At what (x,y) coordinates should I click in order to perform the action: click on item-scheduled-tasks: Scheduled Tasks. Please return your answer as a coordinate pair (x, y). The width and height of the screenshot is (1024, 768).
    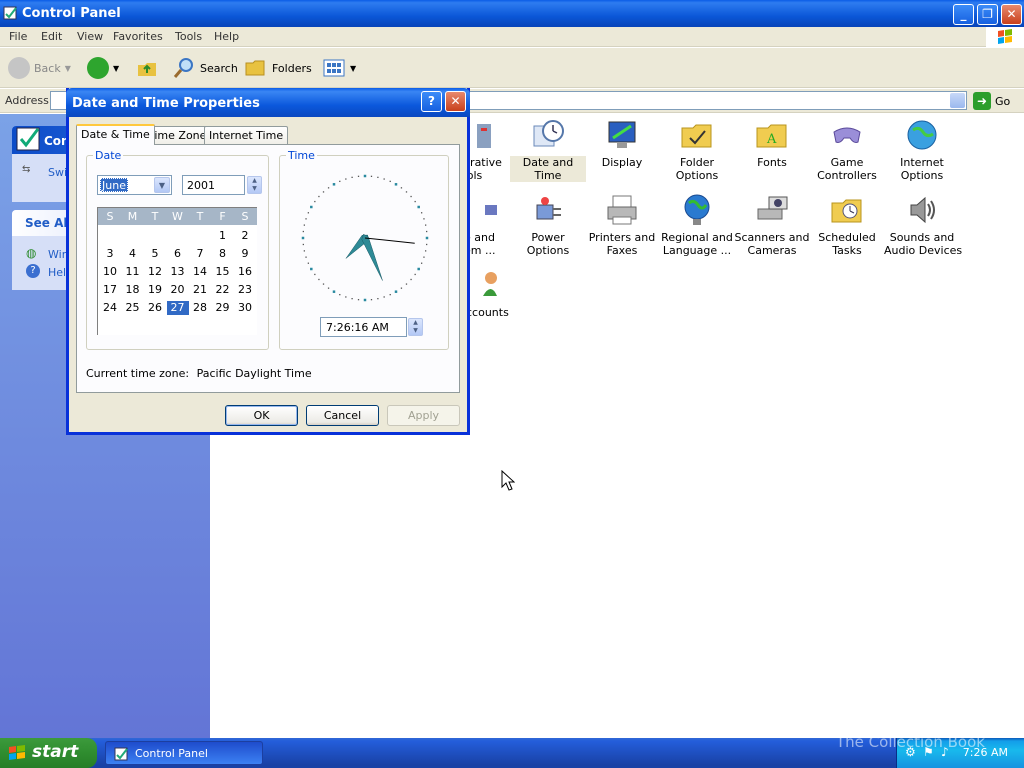
    Looking at the image, I should click on (847, 225).